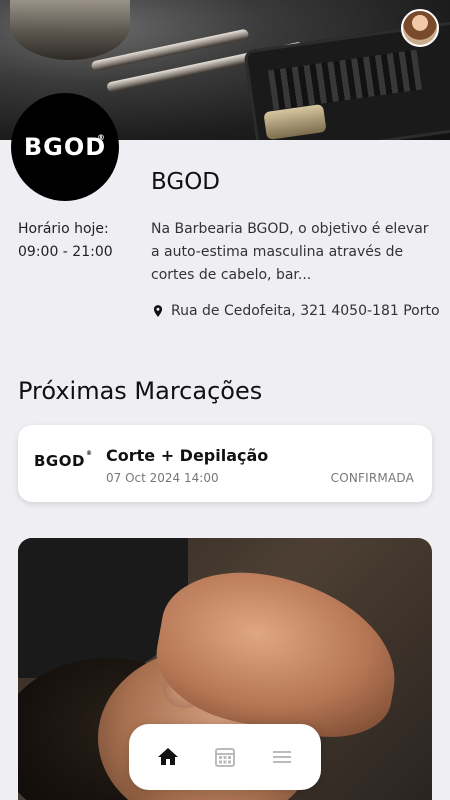  What do you see at coordinates (65, 241) in the screenshot?
I see `hours-block: Horário hoje: 09:00 - 21:00` at bounding box center [65, 241].